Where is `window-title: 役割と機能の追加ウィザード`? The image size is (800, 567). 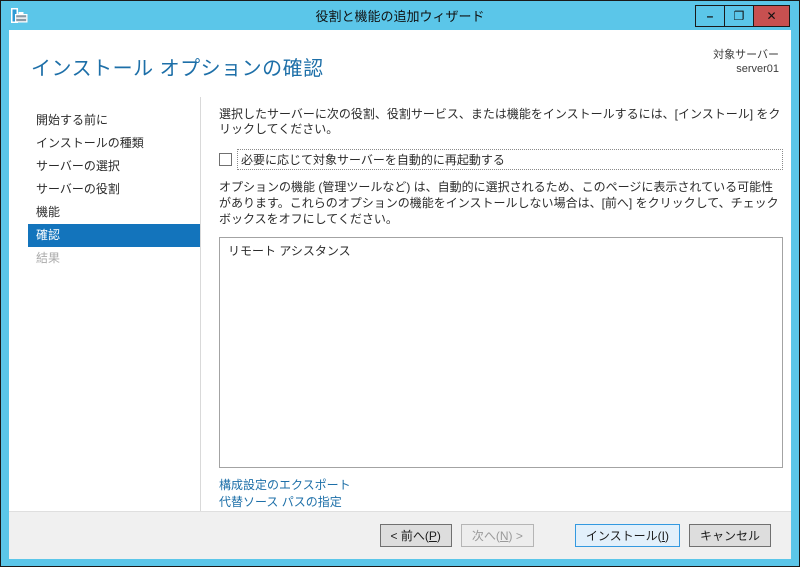
window-title: 役割と機能の追加ウィザード is located at coordinates (400, 16).